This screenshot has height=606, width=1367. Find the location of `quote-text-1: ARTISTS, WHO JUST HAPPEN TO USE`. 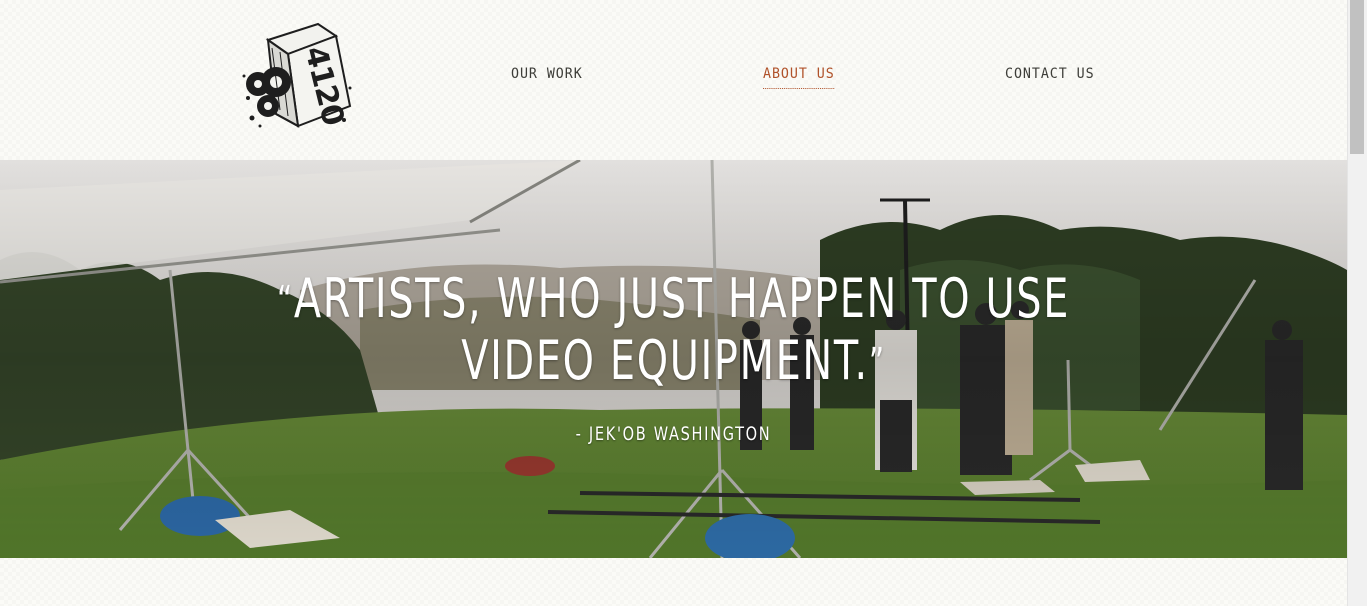

quote-text-1: ARTISTS, WHO JUST HAPPEN TO USE is located at coordinates (682, 298).